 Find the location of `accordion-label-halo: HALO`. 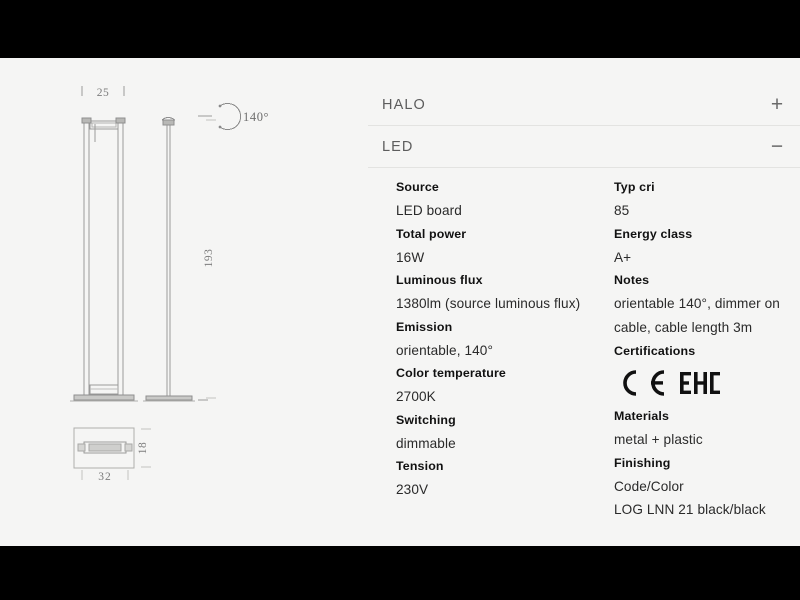

accordion-label-halo: HALO is located at coordinates (404, 104).